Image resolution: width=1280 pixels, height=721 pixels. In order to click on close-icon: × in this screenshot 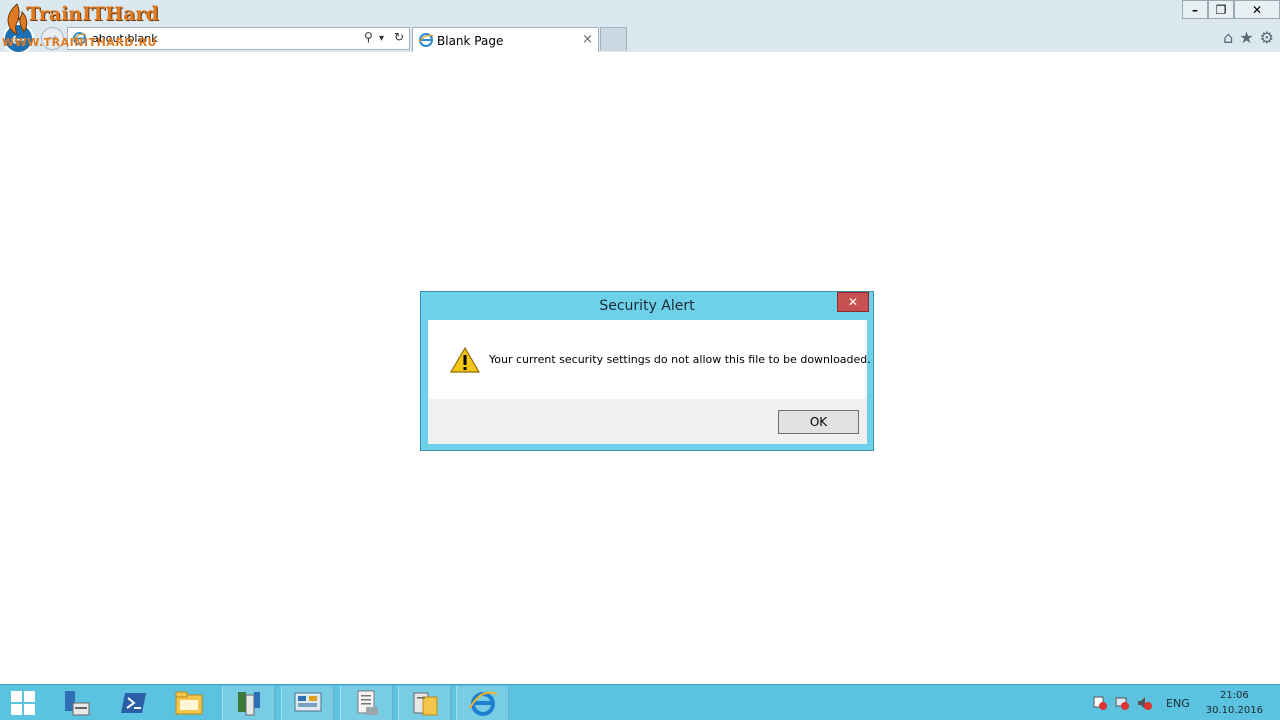, I will do `click(587, 39)`.